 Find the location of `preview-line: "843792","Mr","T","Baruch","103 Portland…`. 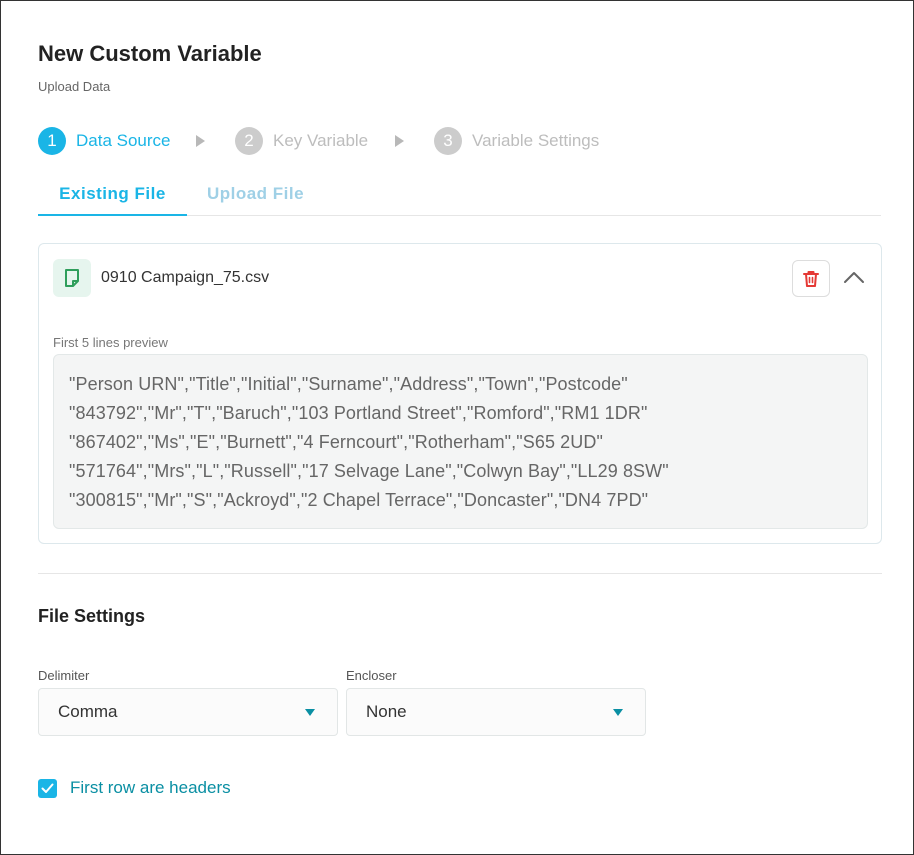

preview-line: "843792","Mr","T","Baruch","103 Portland… is located at coordinates (358, 413).